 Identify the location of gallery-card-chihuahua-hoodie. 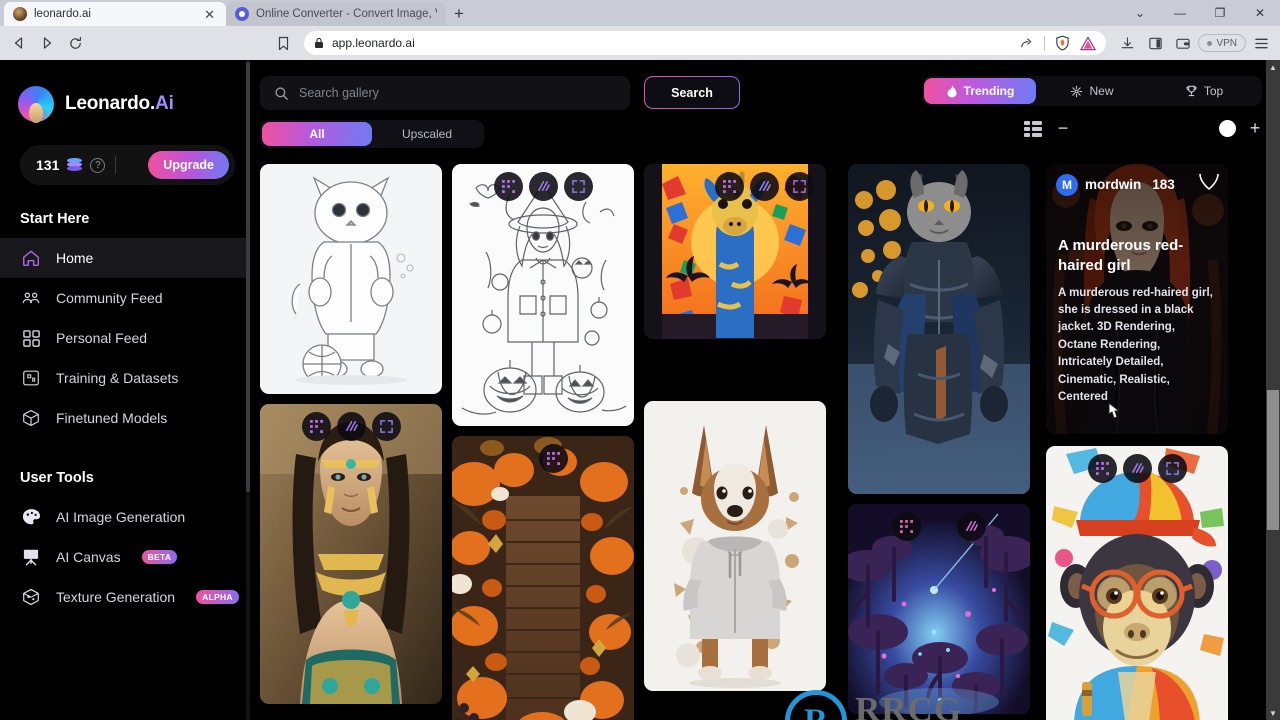
(735, 546).